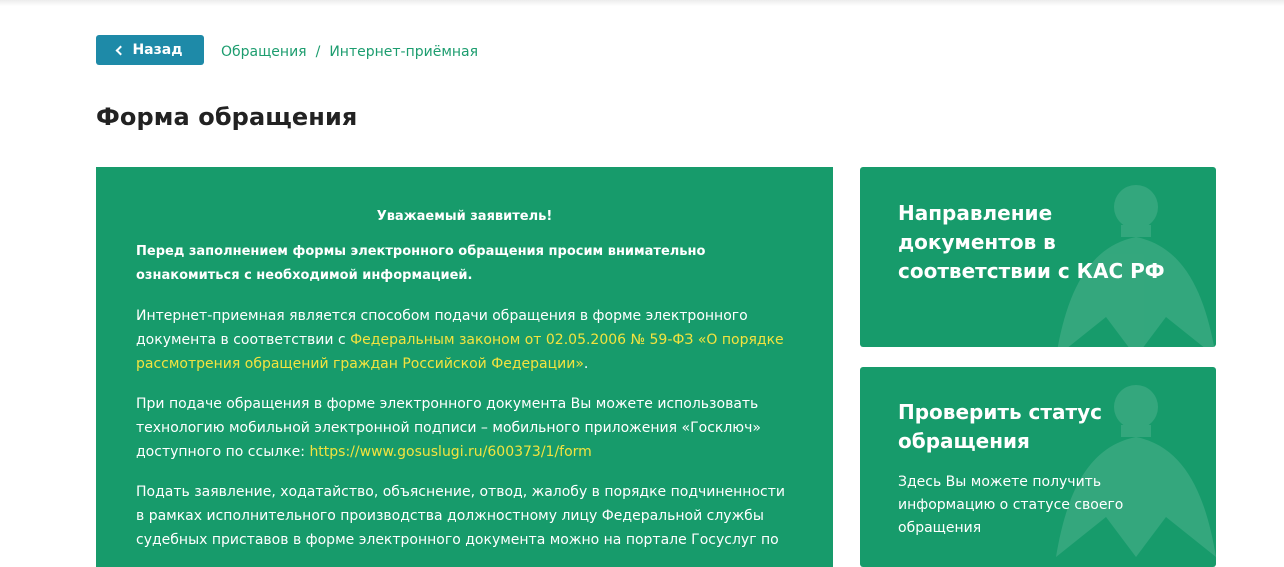 The height and width of the screenshot is (567, 1284). Describe the element at coordinates (121, 50) in the screenshot. I see `chevron-left-icon` at that location.